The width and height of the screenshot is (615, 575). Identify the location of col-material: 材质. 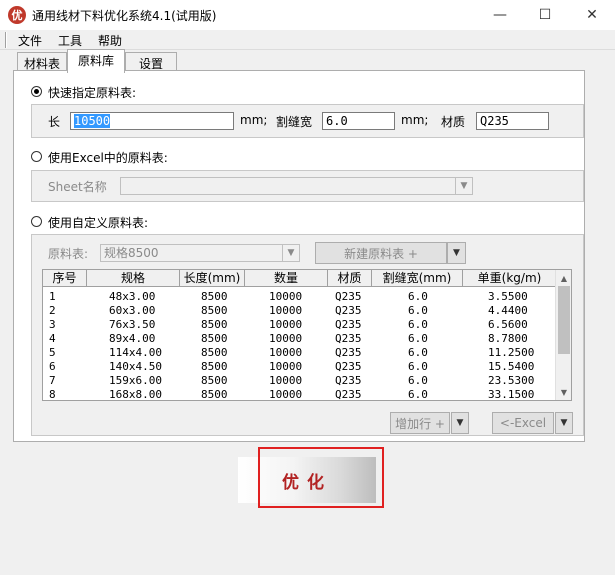
(350, 278).